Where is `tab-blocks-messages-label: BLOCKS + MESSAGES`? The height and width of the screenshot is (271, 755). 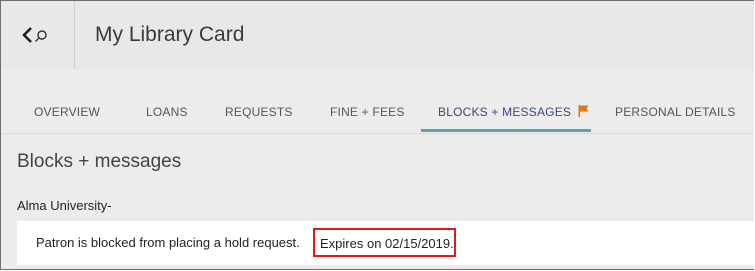 tab-blocks-messages-label: BLOCKS + MESSAGES is located at coordinates (505, 112).